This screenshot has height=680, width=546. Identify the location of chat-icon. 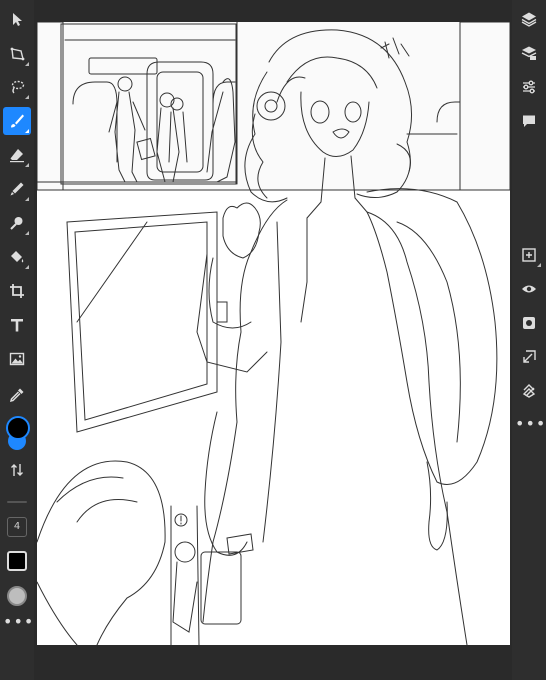
(529, 121).